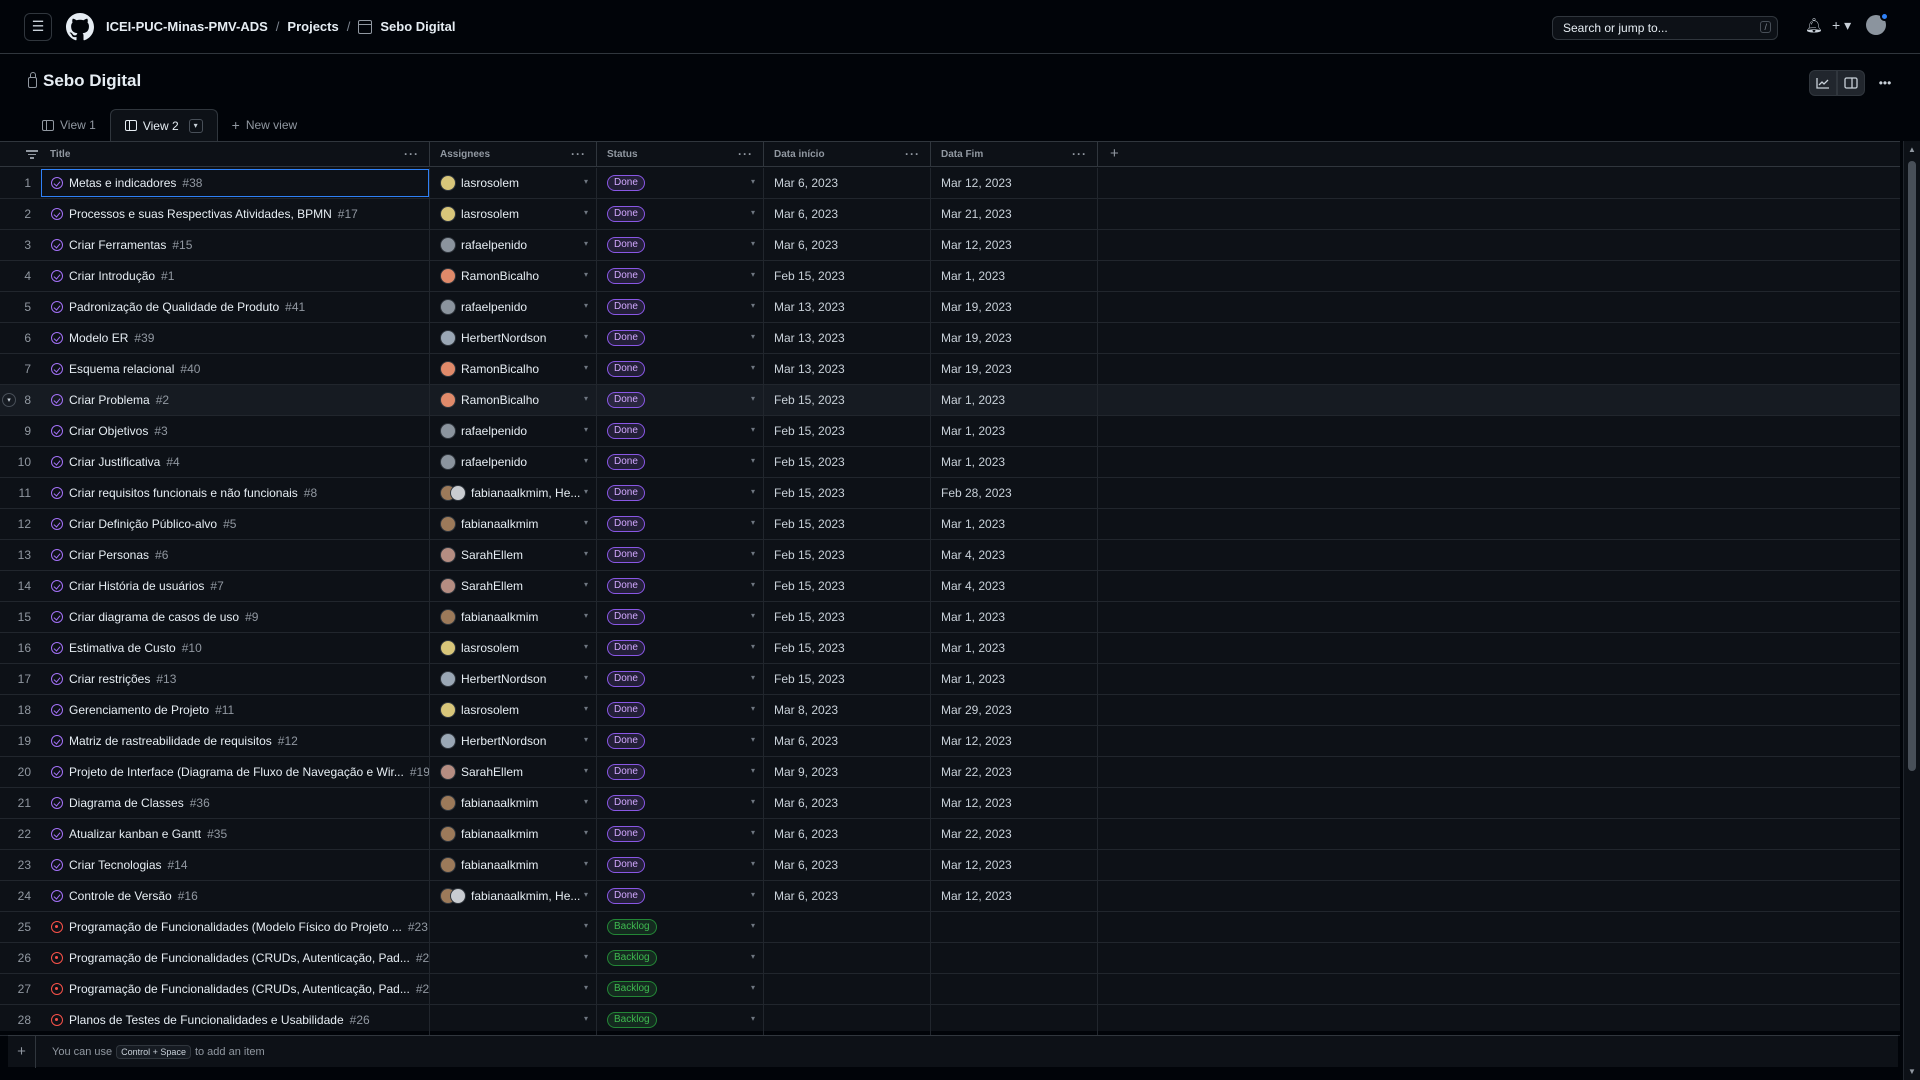  I want to click on breadcrumb-project-link: Sebo Digital, so click(417, 26).